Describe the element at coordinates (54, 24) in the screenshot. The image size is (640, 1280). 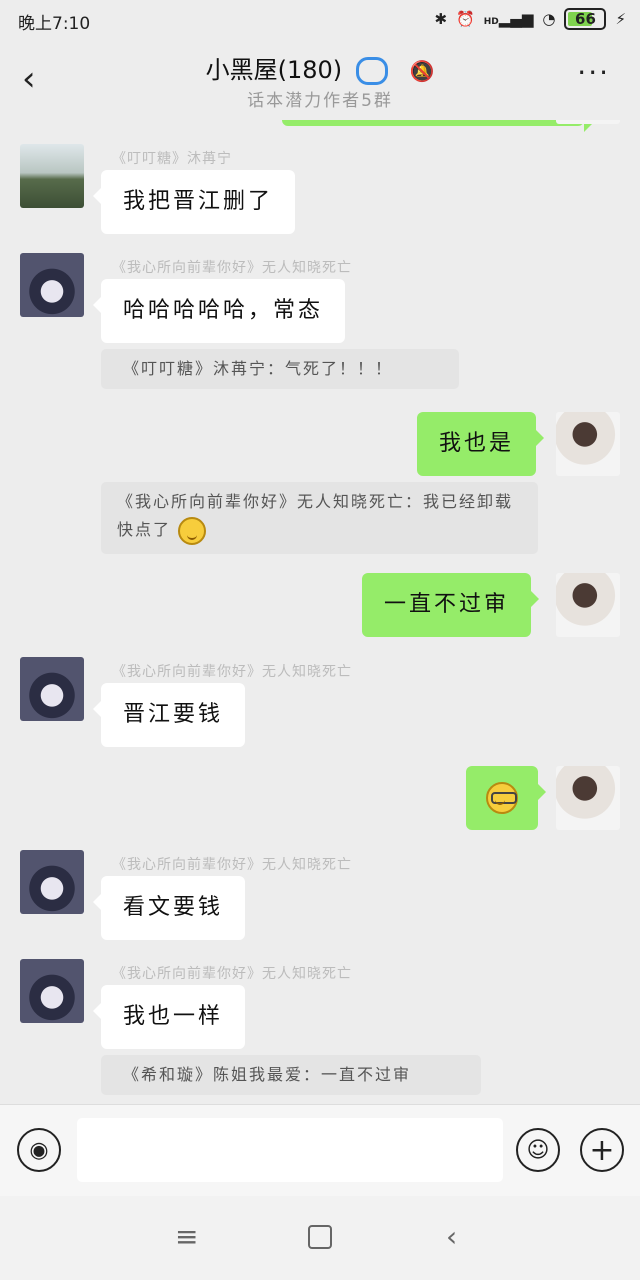
I see `status-time: 晚上7:10` at that location.